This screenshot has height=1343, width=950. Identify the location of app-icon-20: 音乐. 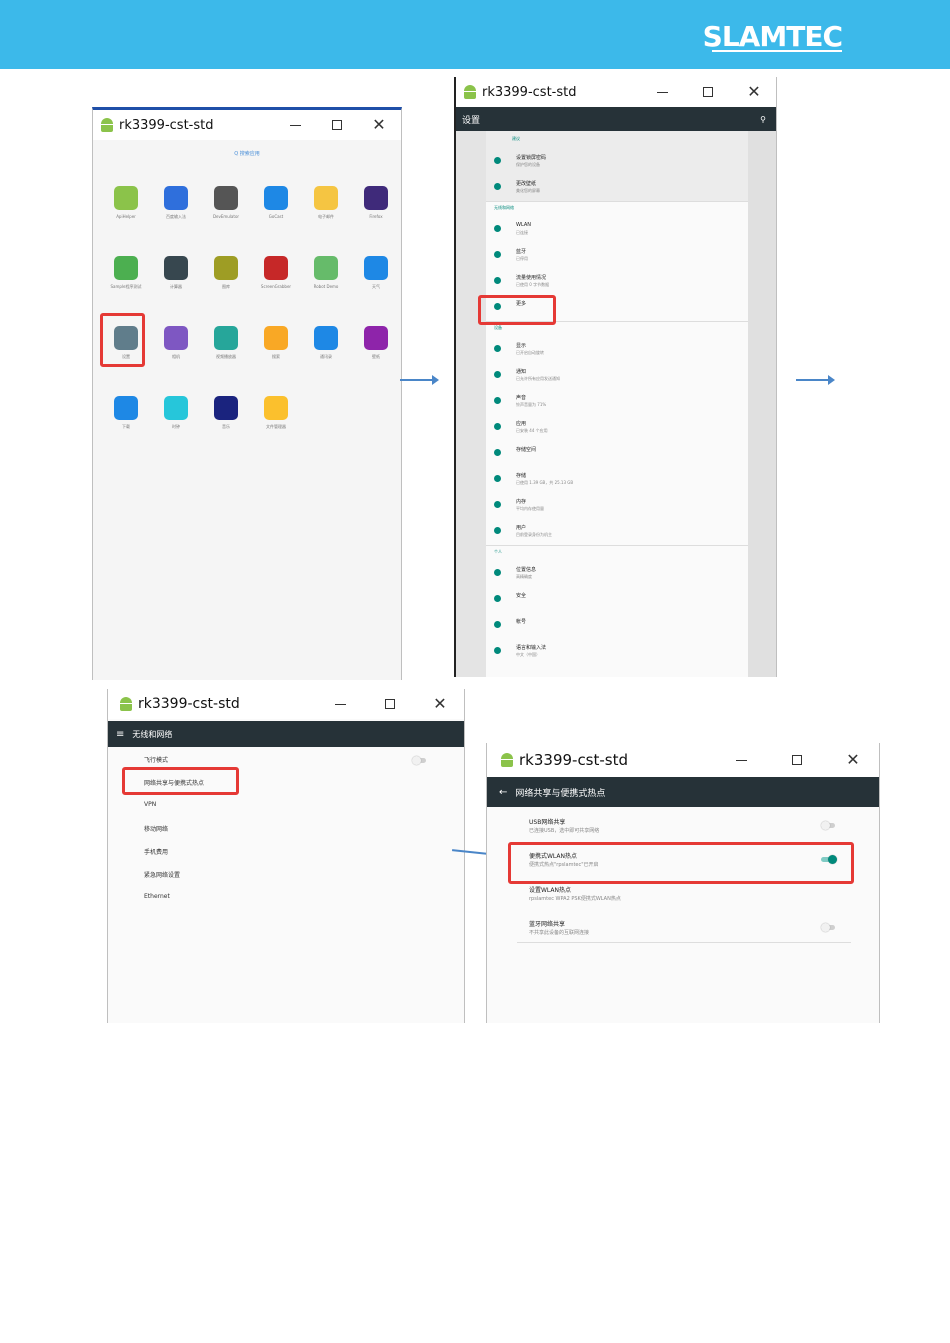
(226, 413).